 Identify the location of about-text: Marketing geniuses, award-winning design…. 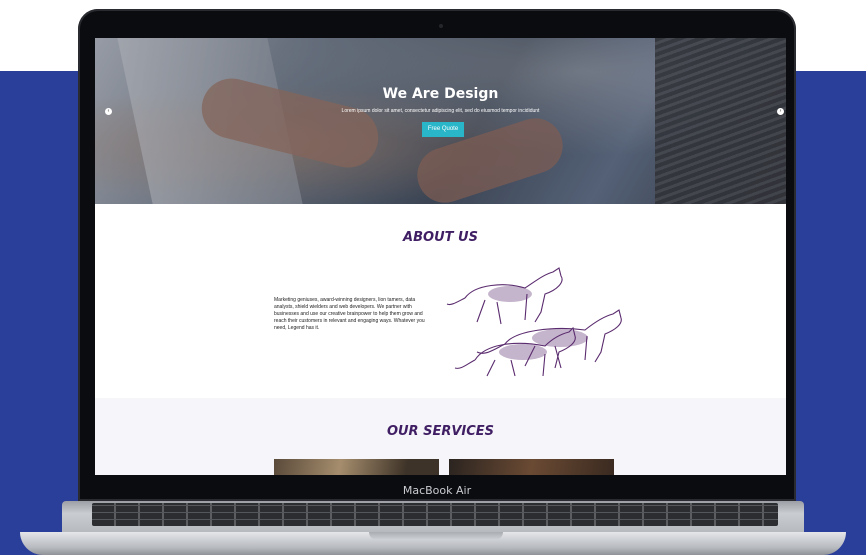
(349, 314).